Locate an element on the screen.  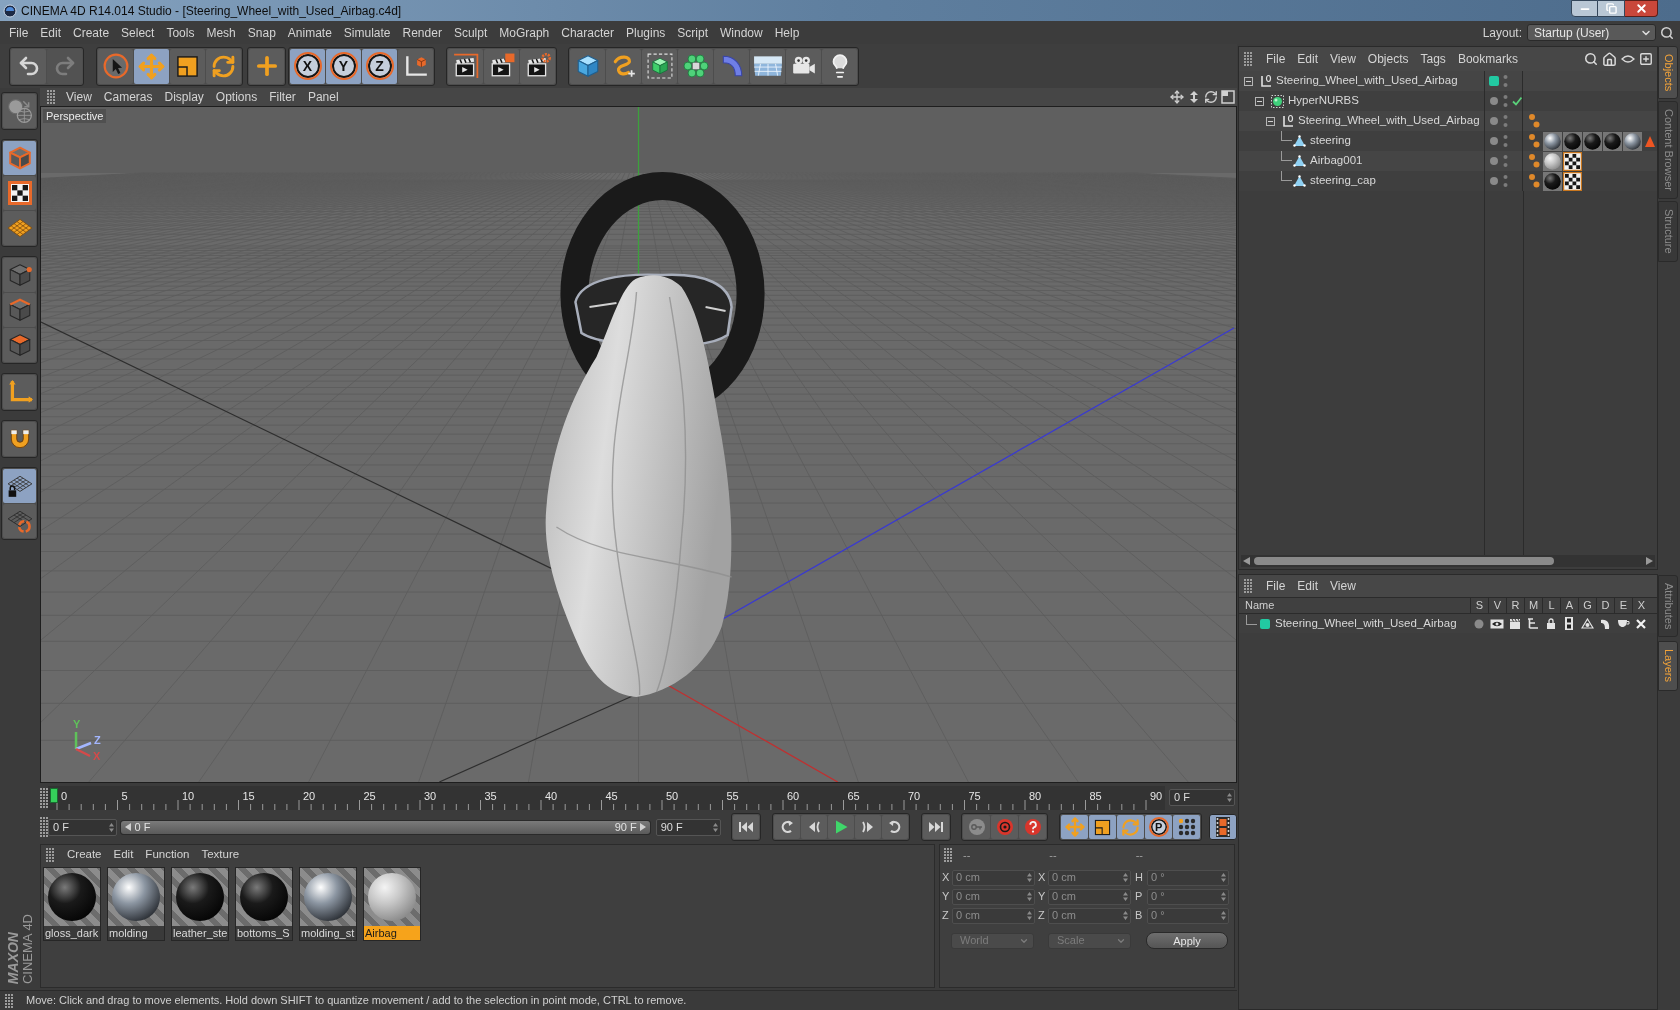
model-mode-button is located at coordinates (19, 158).